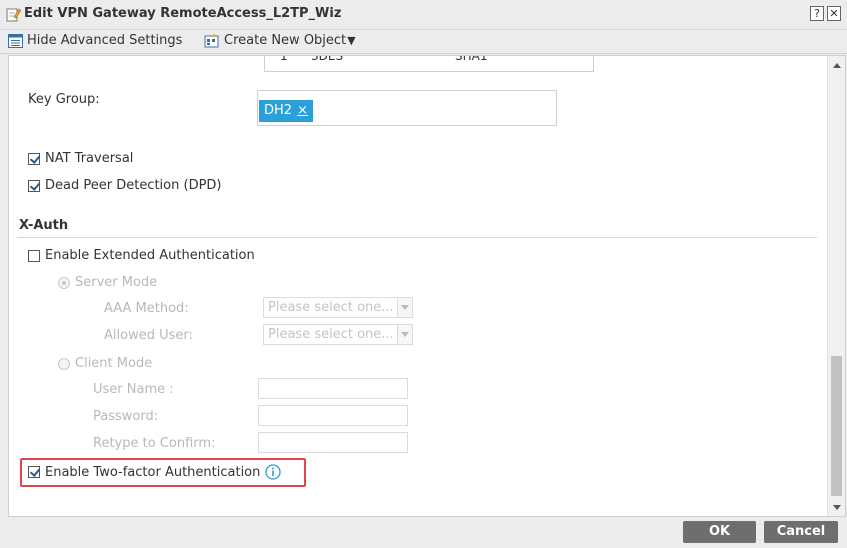  Describe the element at coordinates (15, 40) in the screenshot. I see `list-icon` at that location.